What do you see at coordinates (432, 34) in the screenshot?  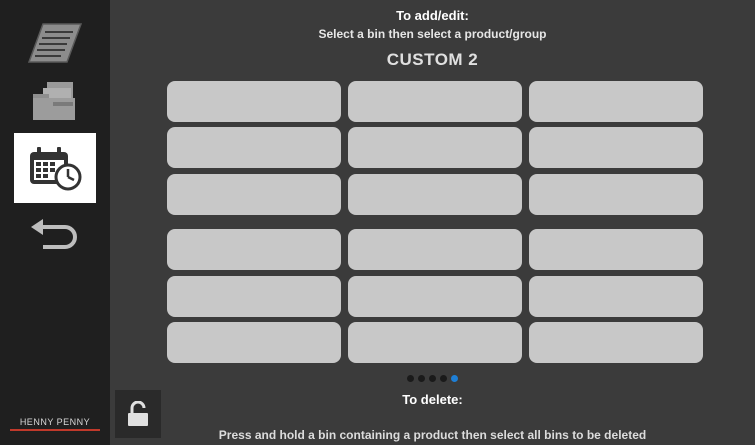 I see `instruction-text: Select a bin then select a product/group` at bounding box center [432, 34].